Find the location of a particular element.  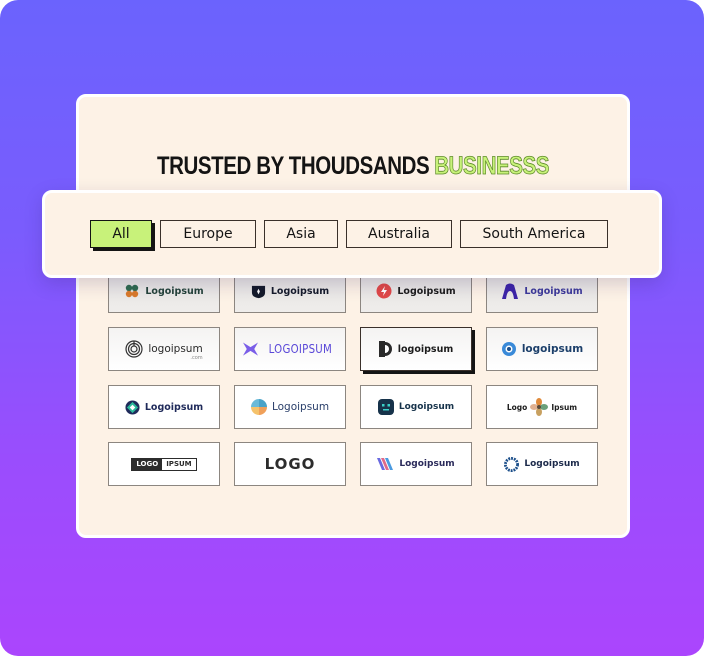

logo-card: Logo Ipsum is located at coordinates (542, 407).